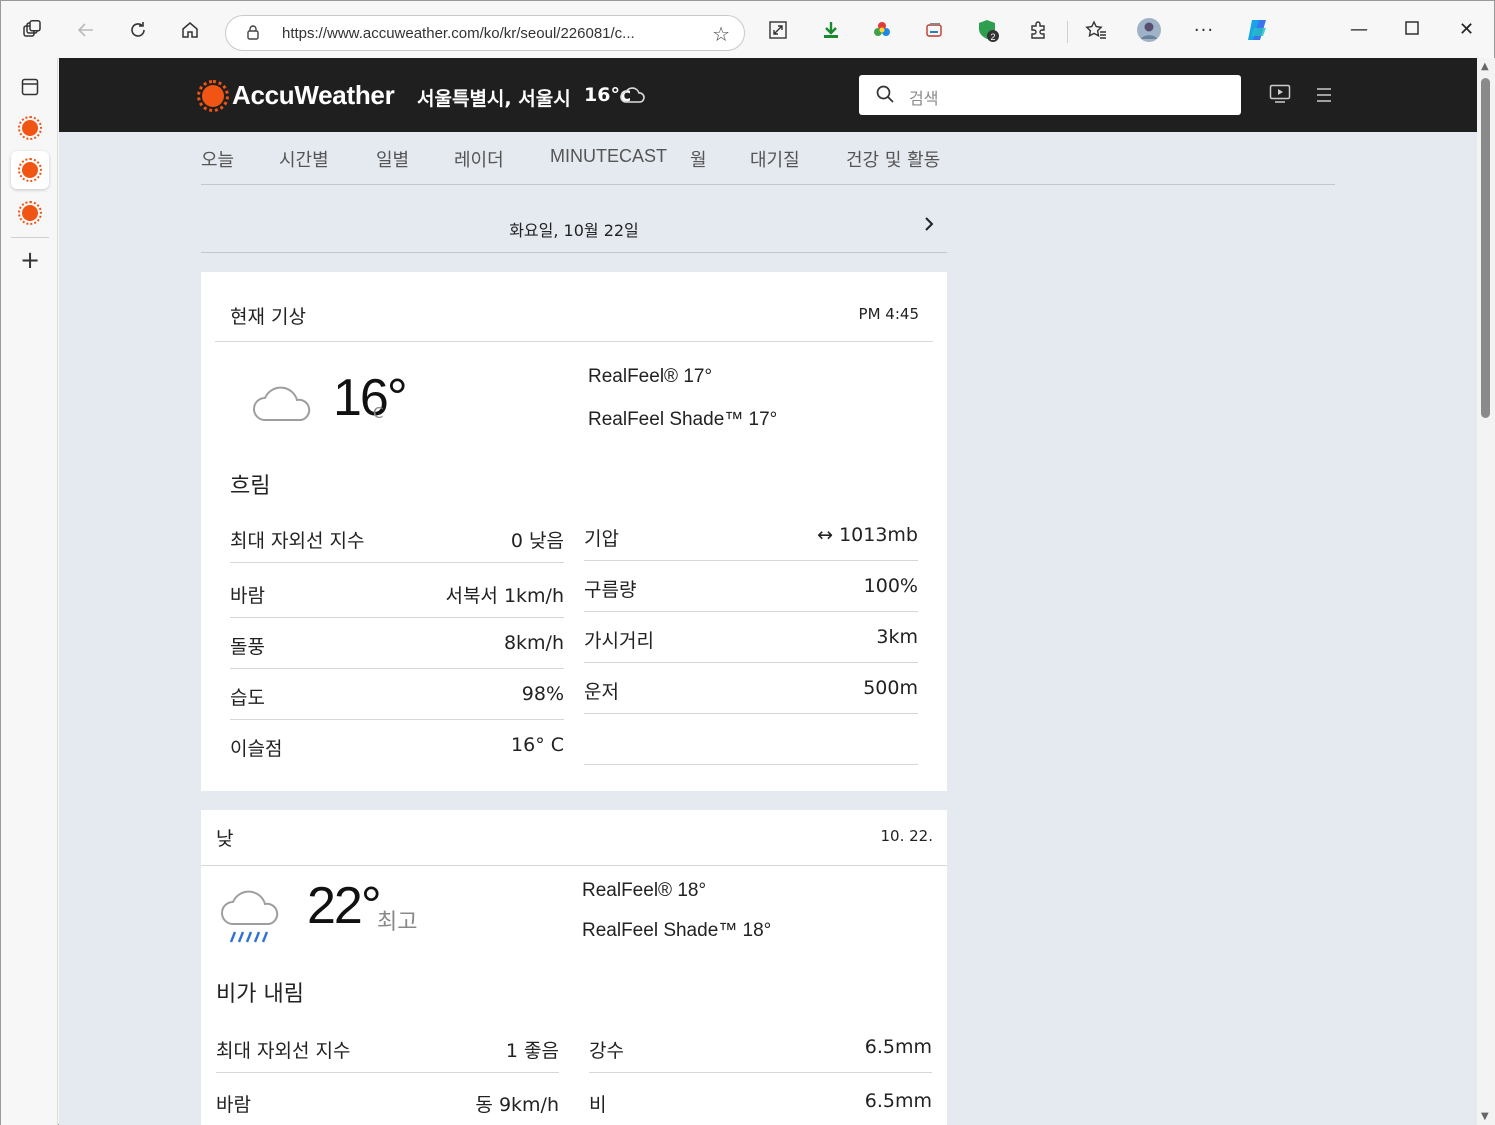 This screenshot has width=1495, height=1125. I want to click on nav-tab-hourly: 시간별, so click(304, 159).